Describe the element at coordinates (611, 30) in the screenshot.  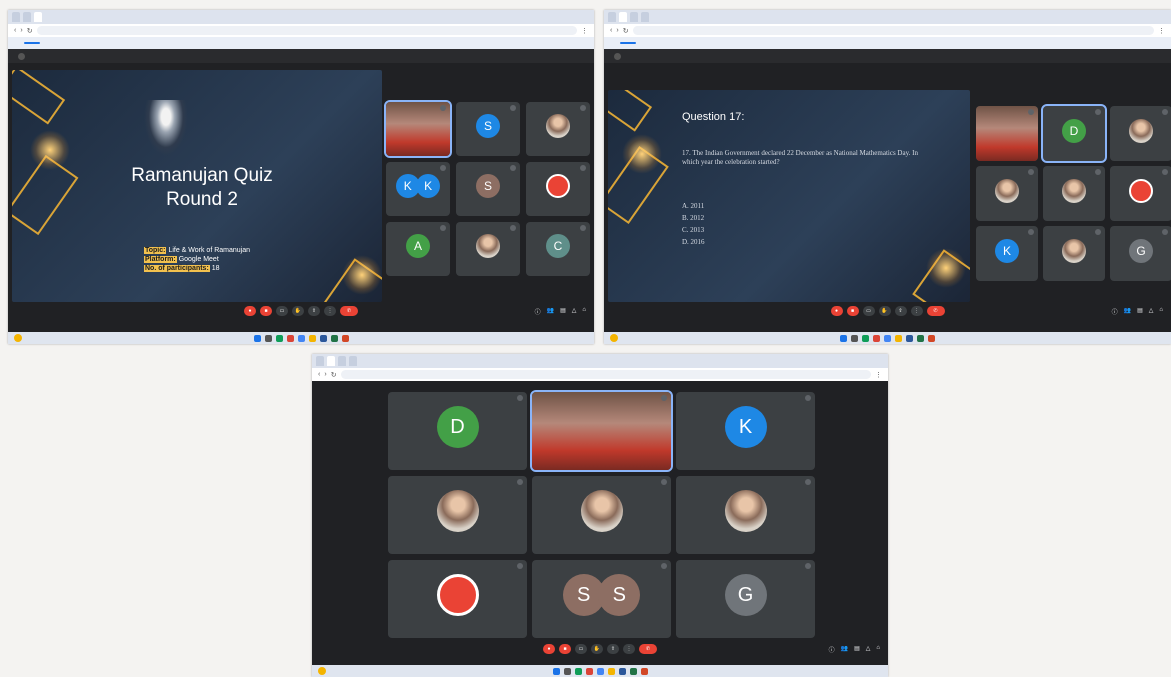
I see `back-icon: ‹` at that location.